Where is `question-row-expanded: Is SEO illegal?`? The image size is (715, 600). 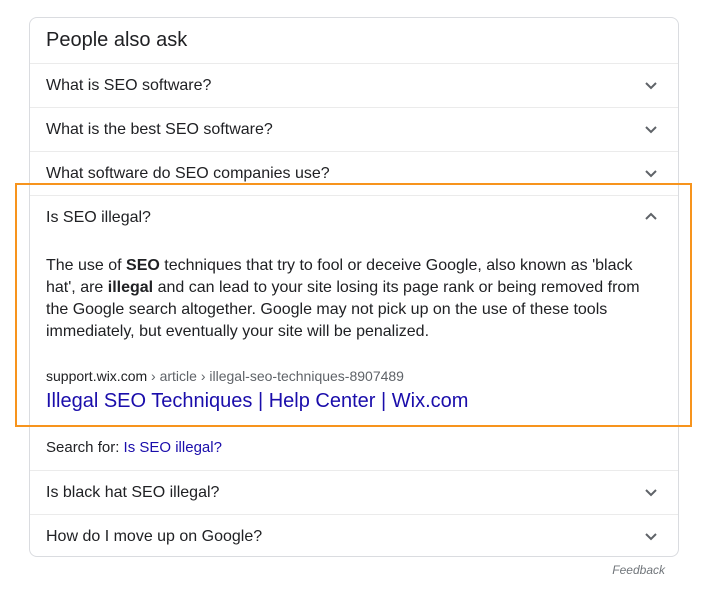 question-row-expanded: Is SEO illegal? is located at coordinates (354, 217).